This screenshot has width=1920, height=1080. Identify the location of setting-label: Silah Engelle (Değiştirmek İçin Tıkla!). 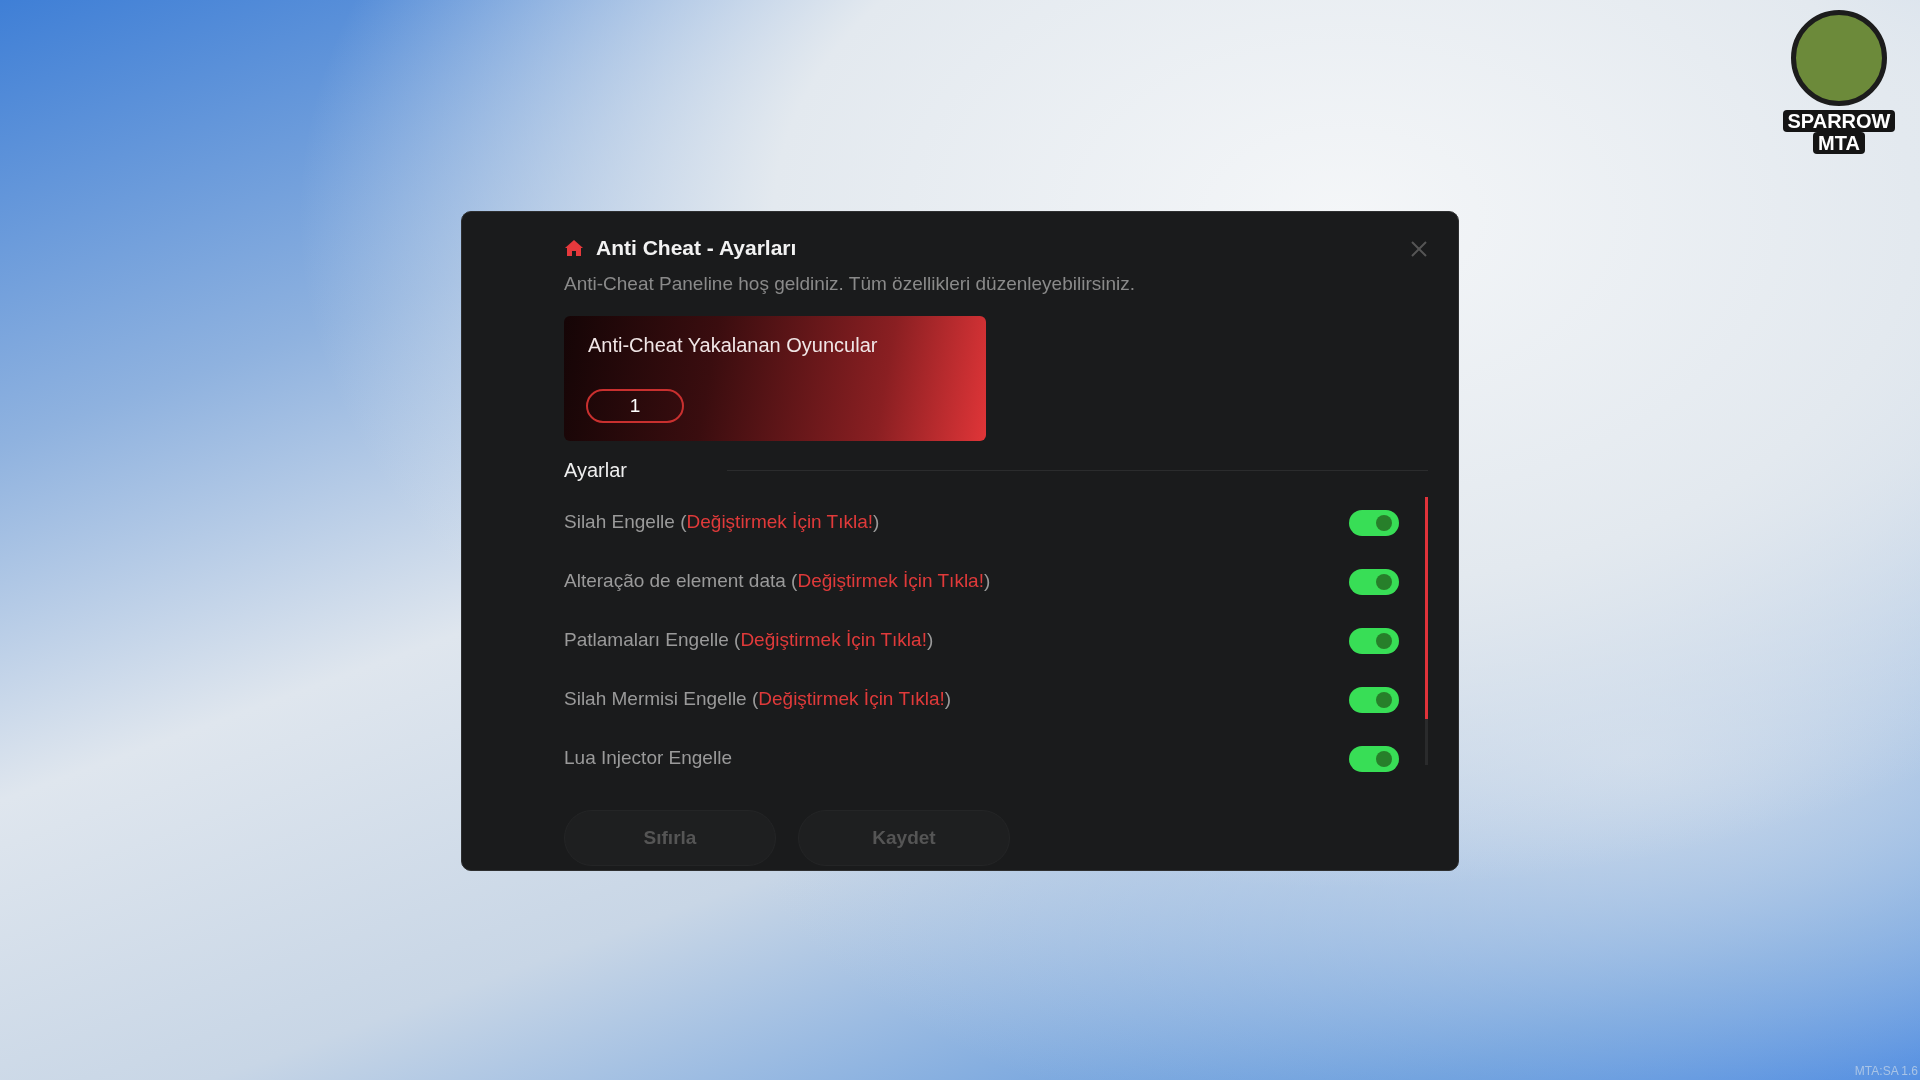
(722, 522).